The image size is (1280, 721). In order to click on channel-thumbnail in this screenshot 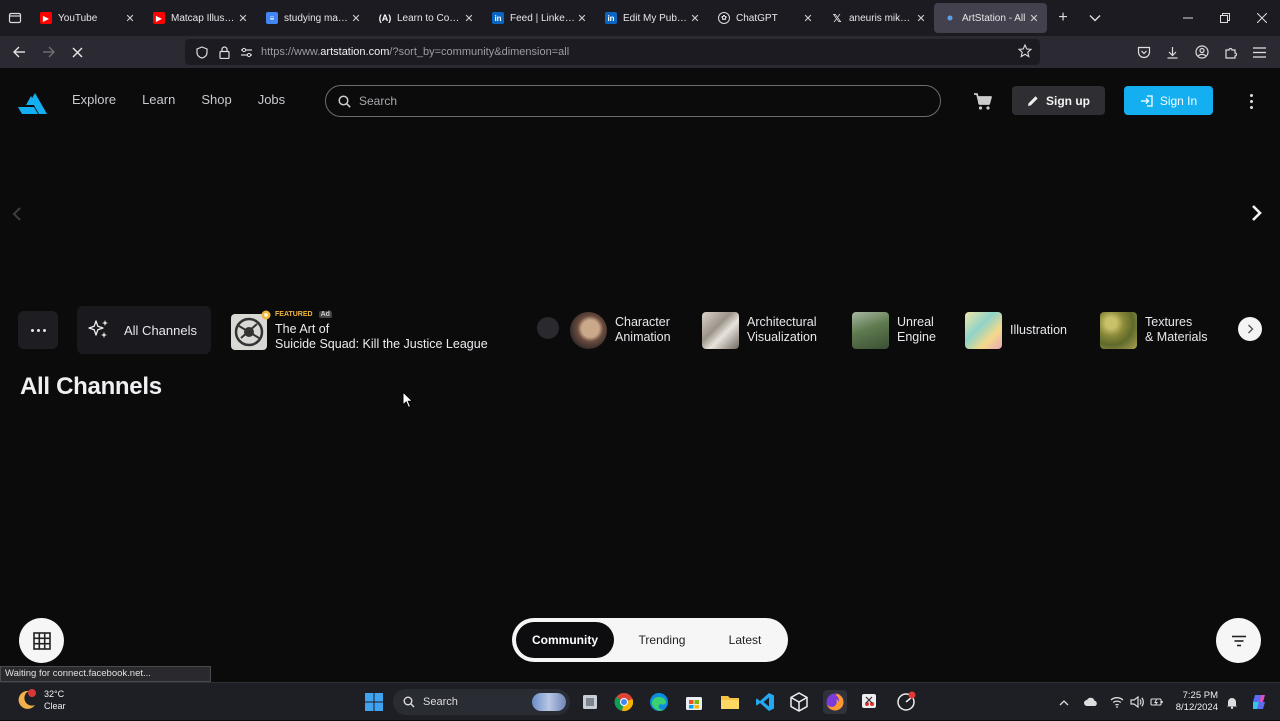, I will do `click(983, 330)`.